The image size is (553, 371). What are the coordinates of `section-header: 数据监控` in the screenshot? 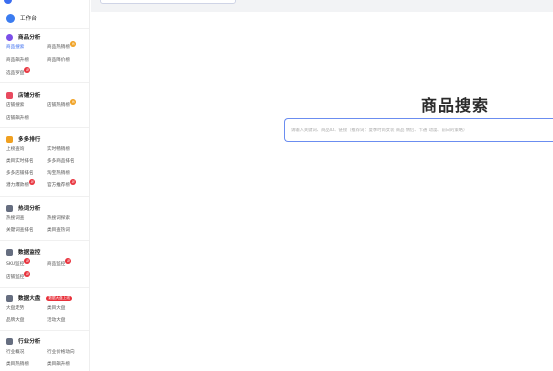 It's located at (23, 252).